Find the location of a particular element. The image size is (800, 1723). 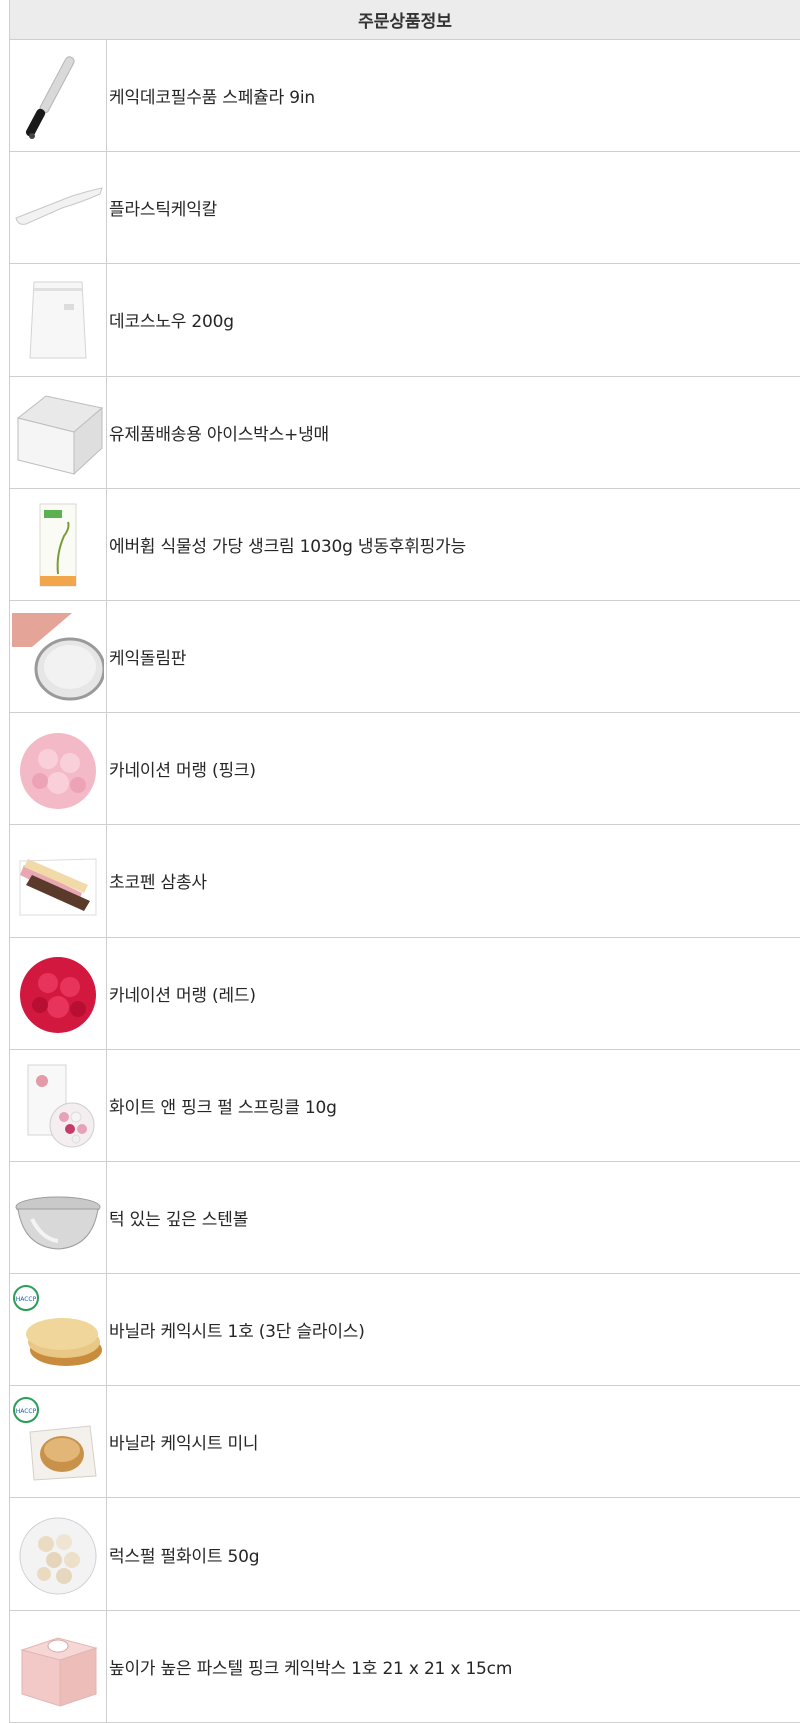

table-row: 화이트 앤 핑크 펄 스프링클 10g is located at coordinates (405, 1105).